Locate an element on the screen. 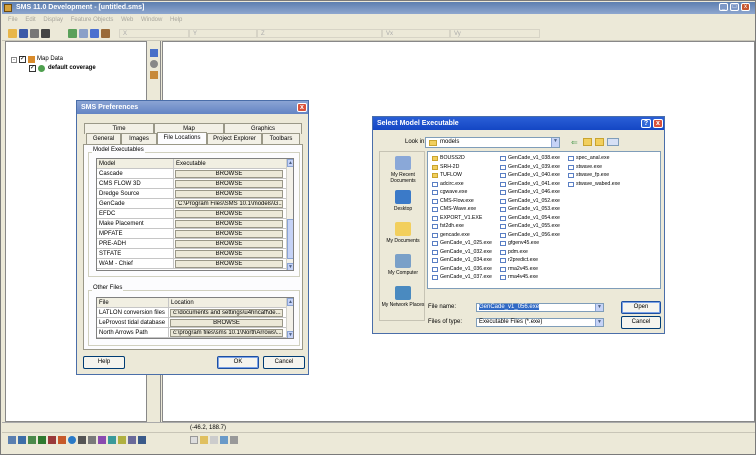 The width and height of the screenshot is (756, 455). file-item: gencade.exe is located at coordinates (451, 235).